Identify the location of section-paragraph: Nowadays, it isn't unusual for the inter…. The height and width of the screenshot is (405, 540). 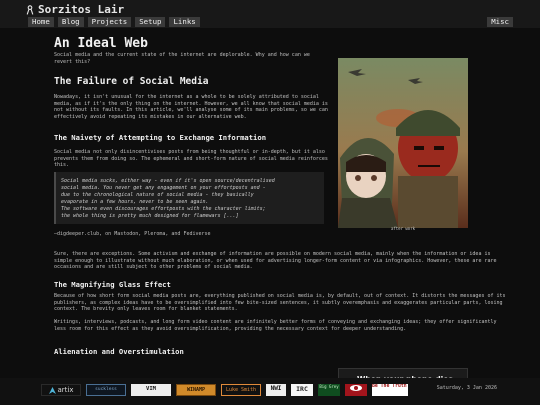
(191, 107).